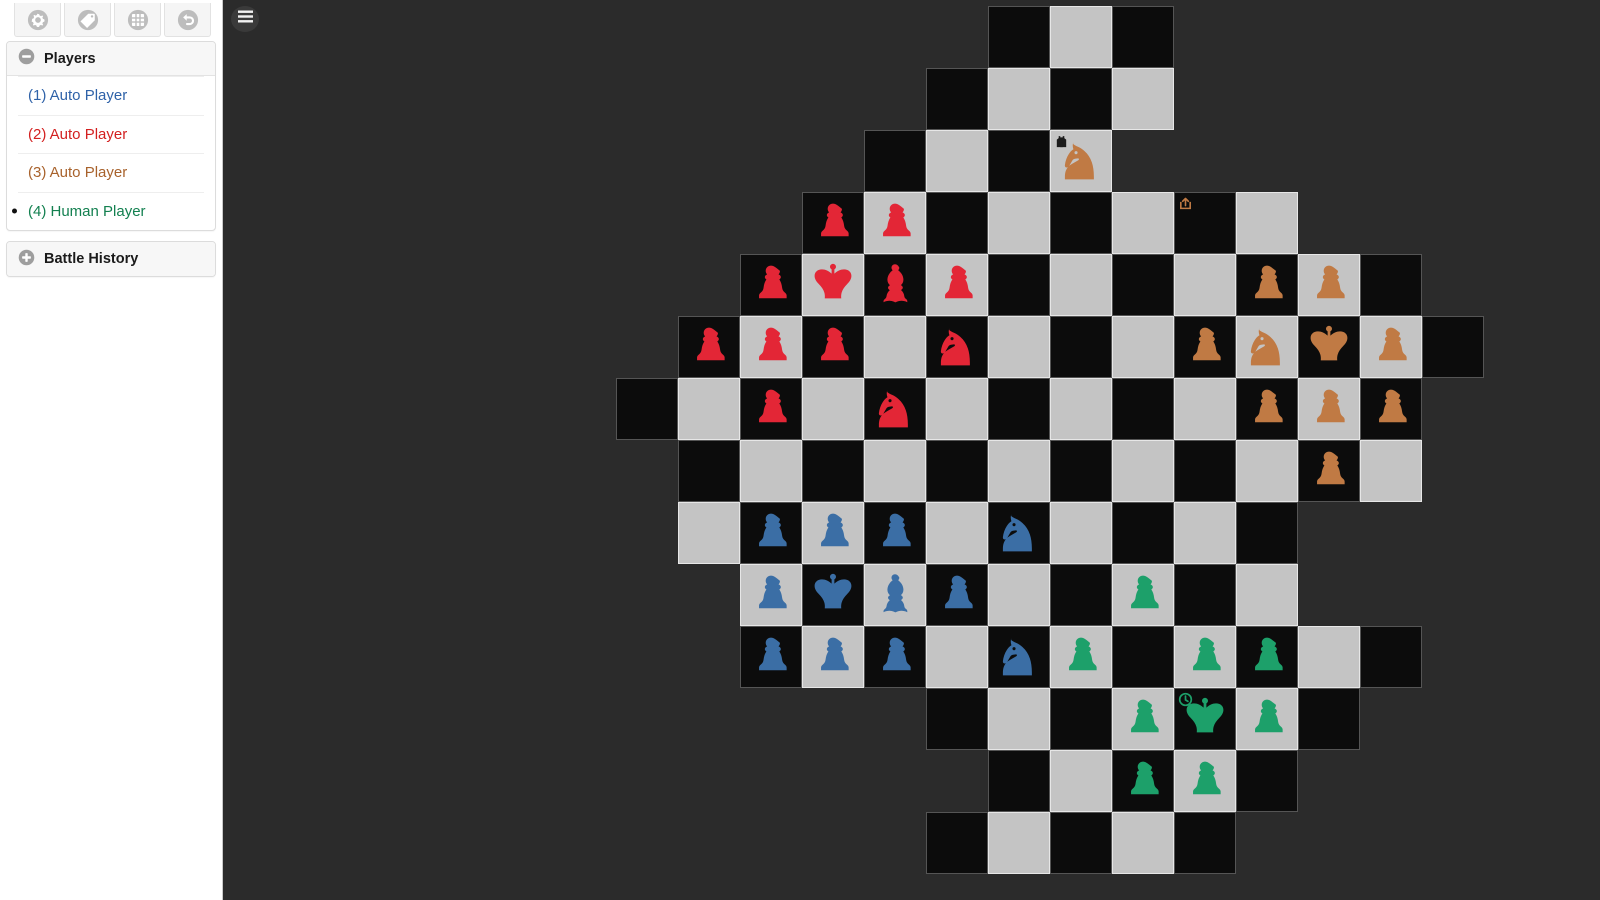 Image resolution: width=1600 pixels, height=900 pixels. Describe the element at coordinates (187, 20) in the screenshot. I see `undo-button` at that location.